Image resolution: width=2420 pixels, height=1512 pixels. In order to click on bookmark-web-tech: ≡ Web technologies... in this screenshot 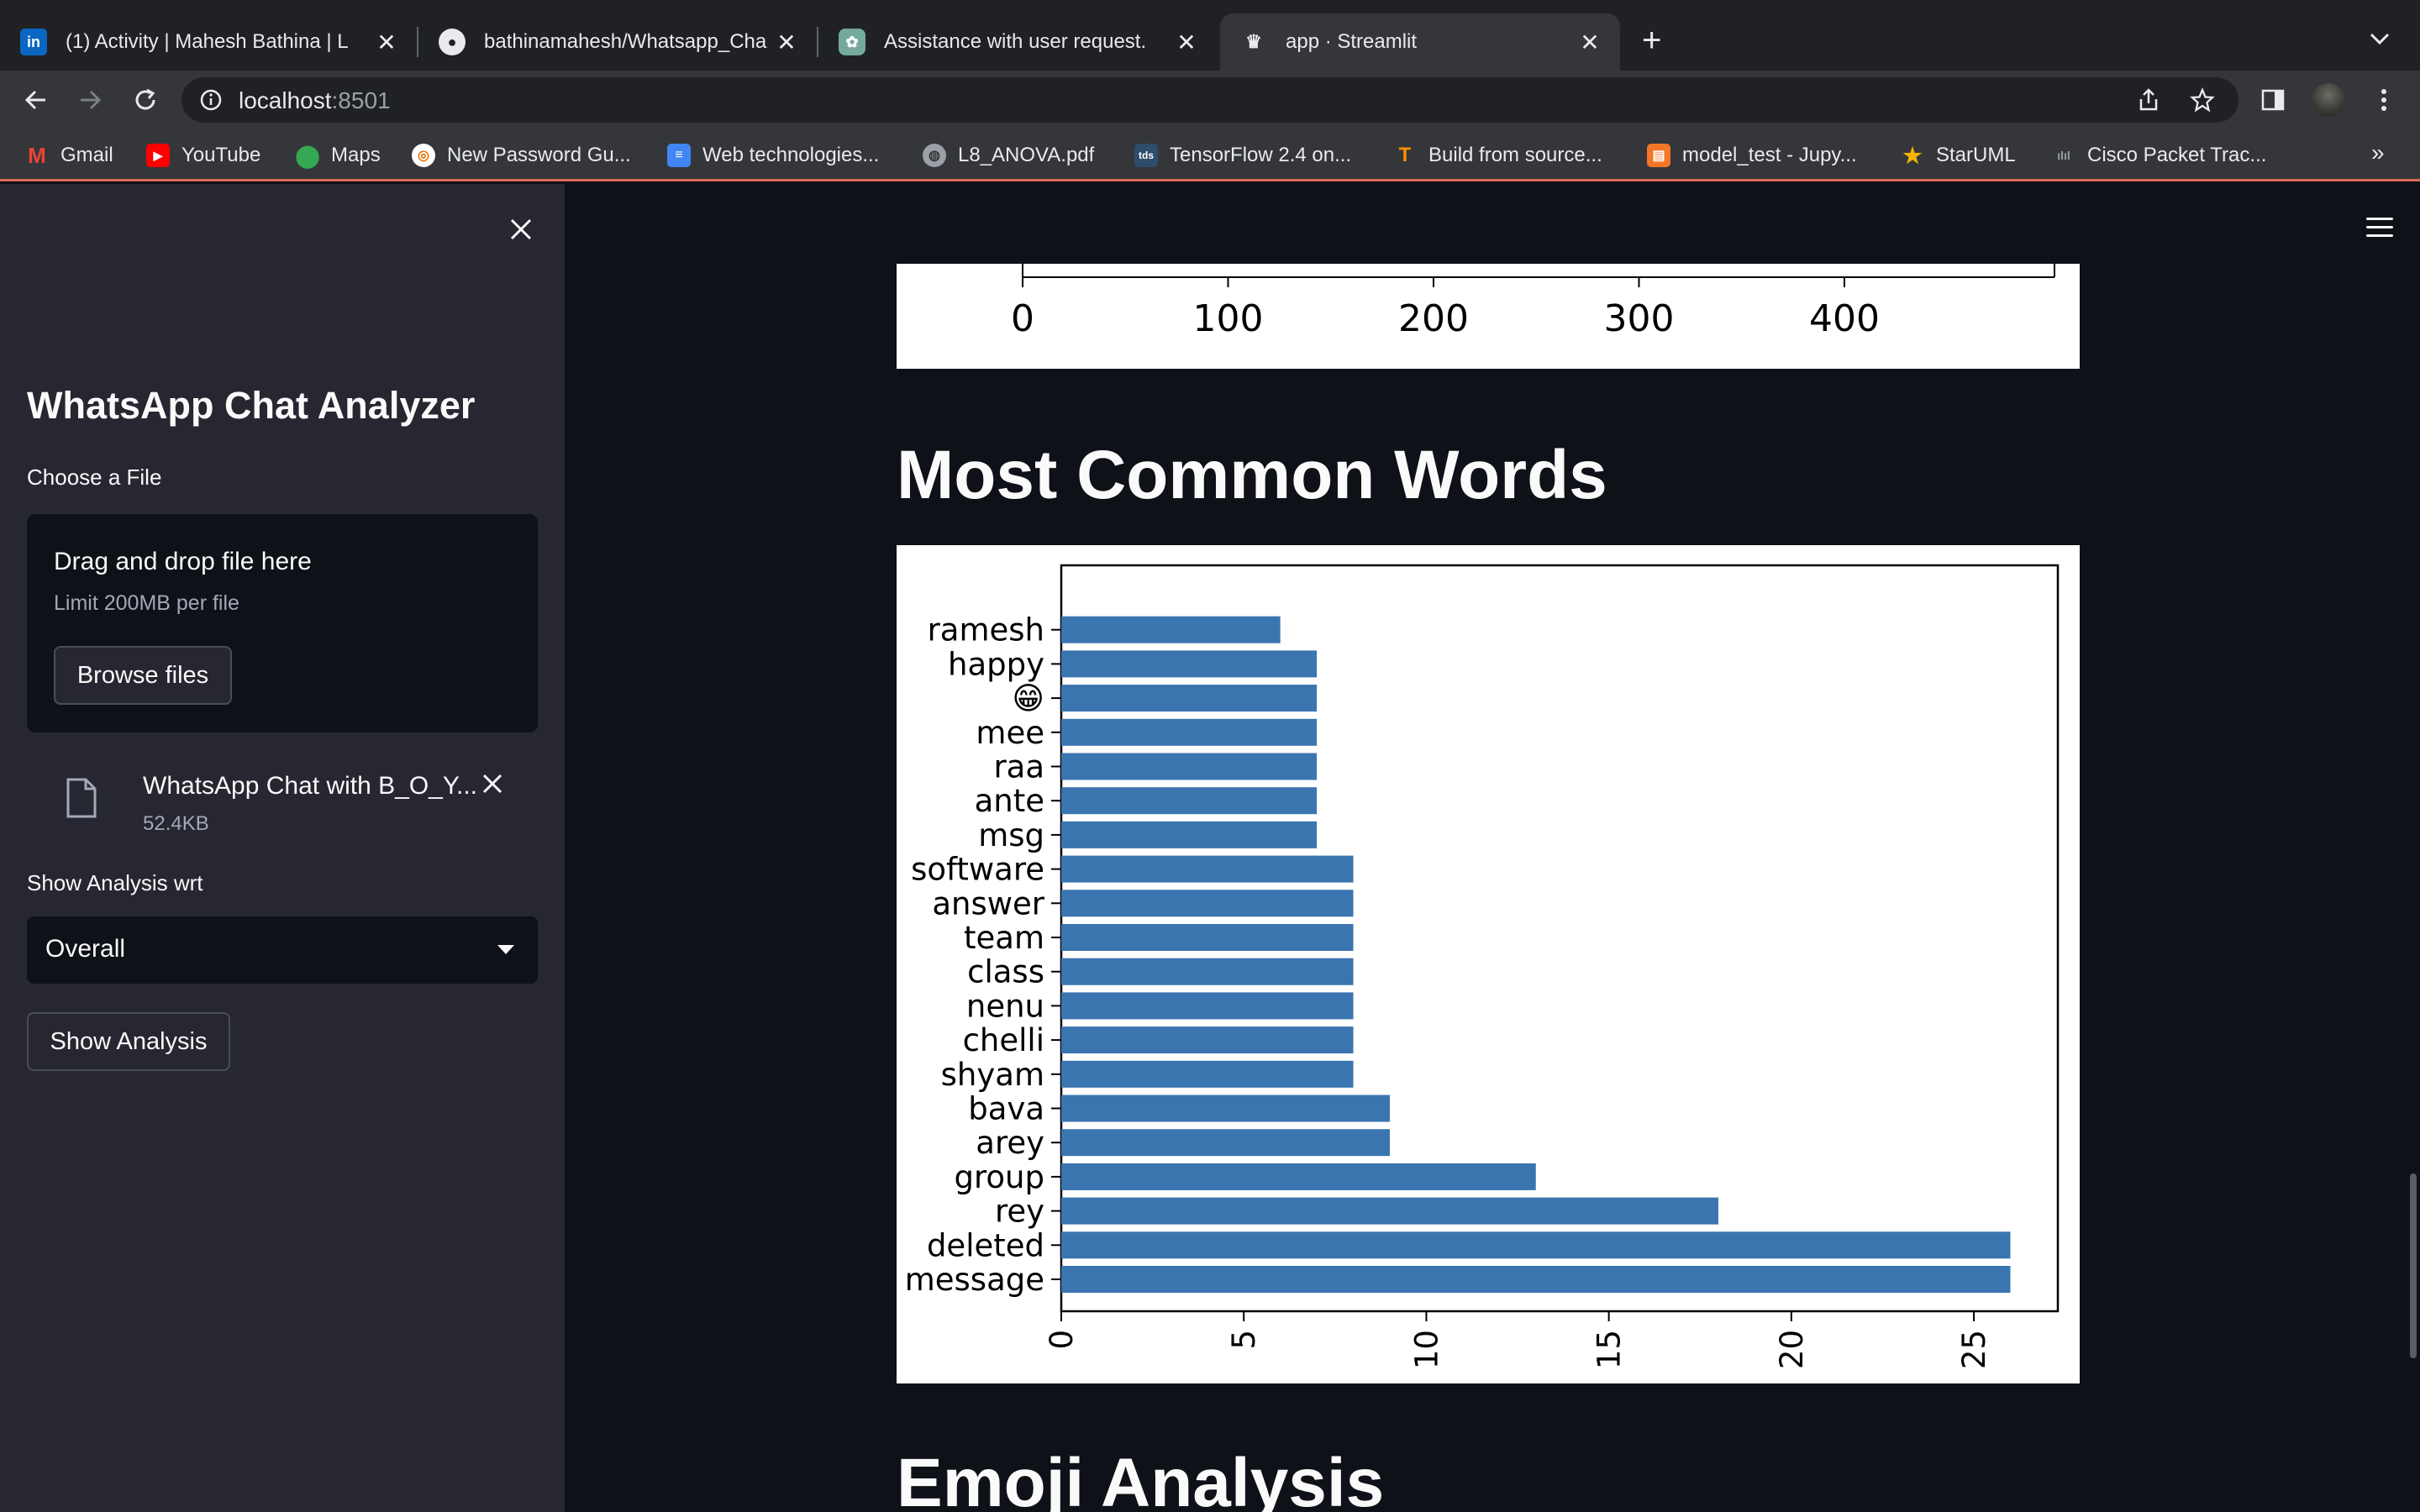, I will do `click(773, 155)`.